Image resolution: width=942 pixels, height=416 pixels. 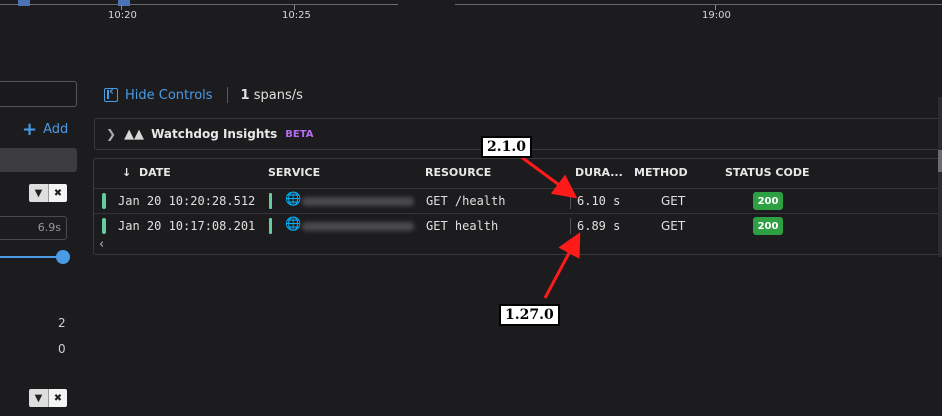 I want to click on annotation-label-top: 2.1.0, so click(x=506, y=147).